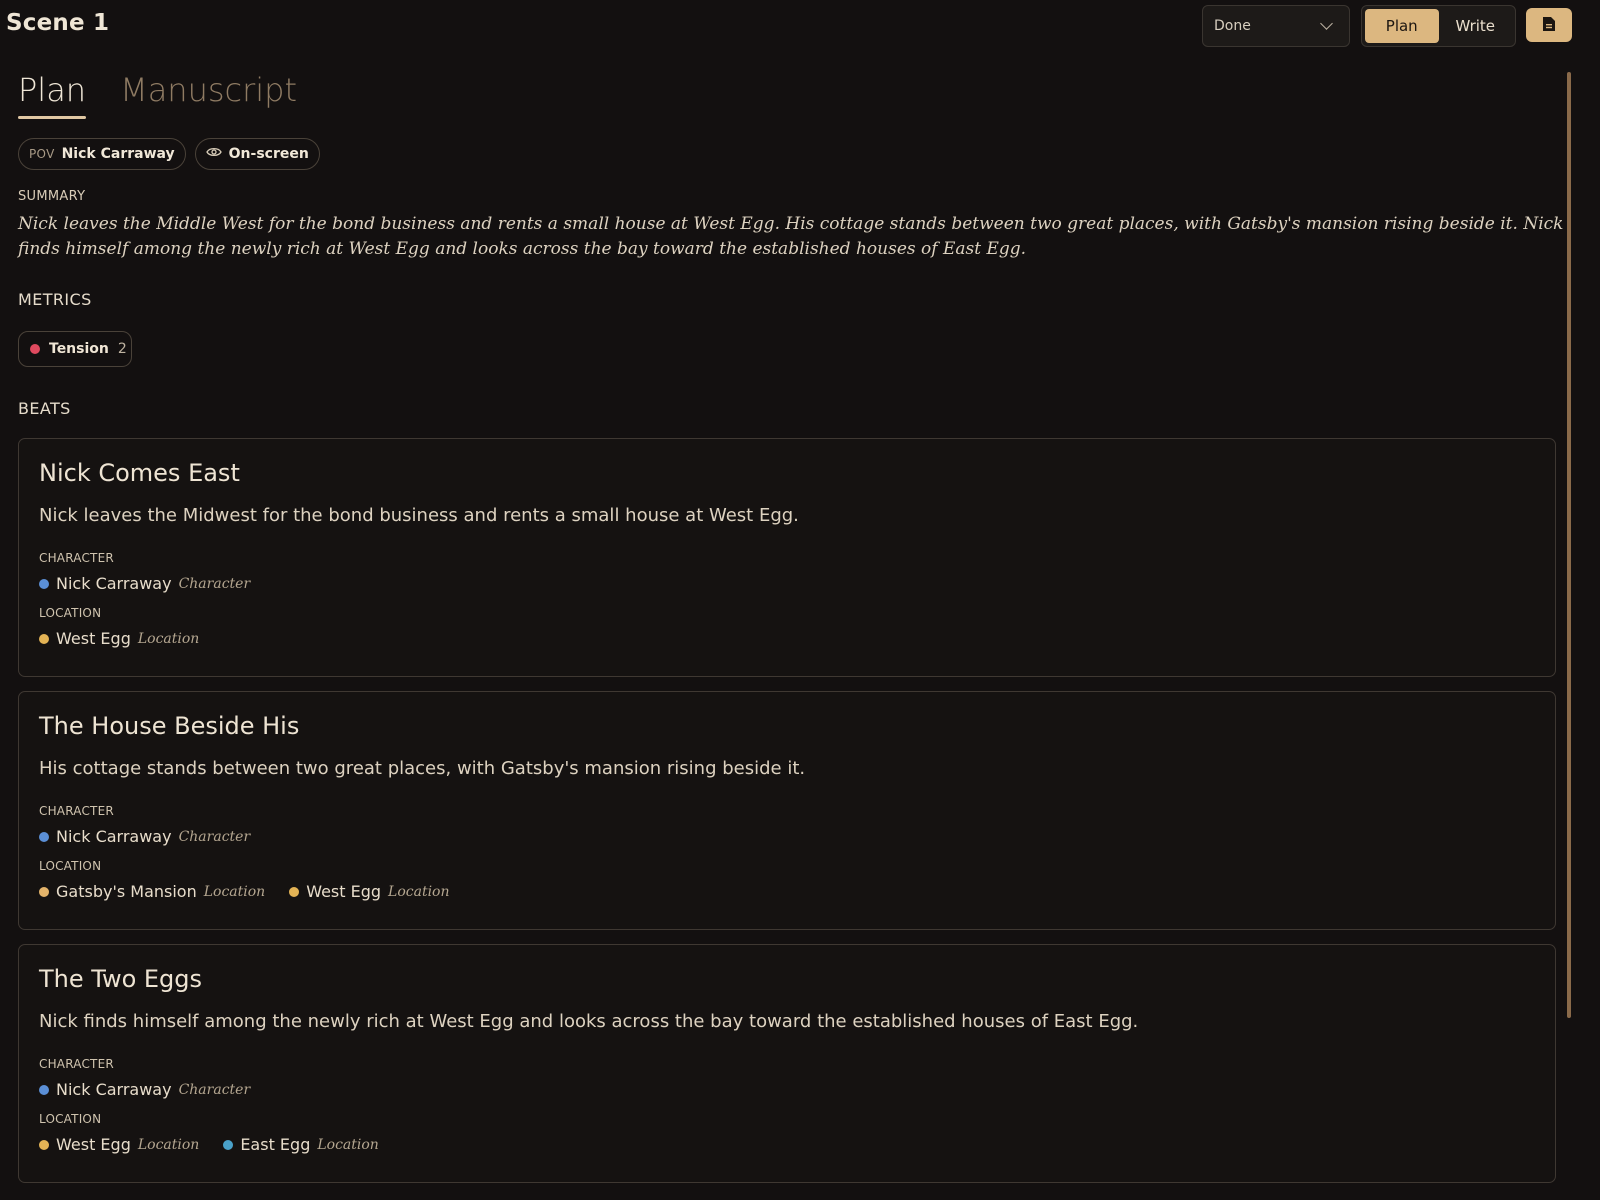  What do you see at coordinates (52, 94) in the screenshot?
I see `tab-plan: Plan` at bounding box center [52, 94].